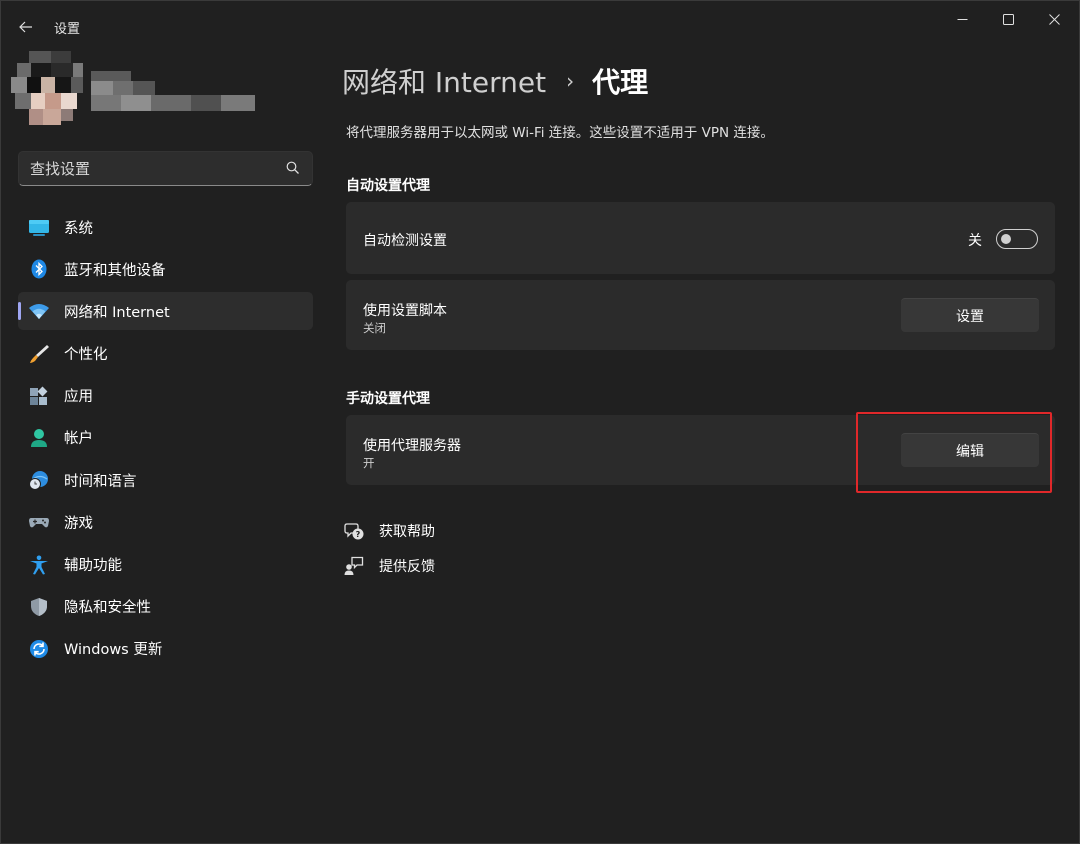 This screenshot has height=844, width=1080. Describe the element at coordinates (67, 29) in the screenshot. I see `app-title: 设置` at that location.